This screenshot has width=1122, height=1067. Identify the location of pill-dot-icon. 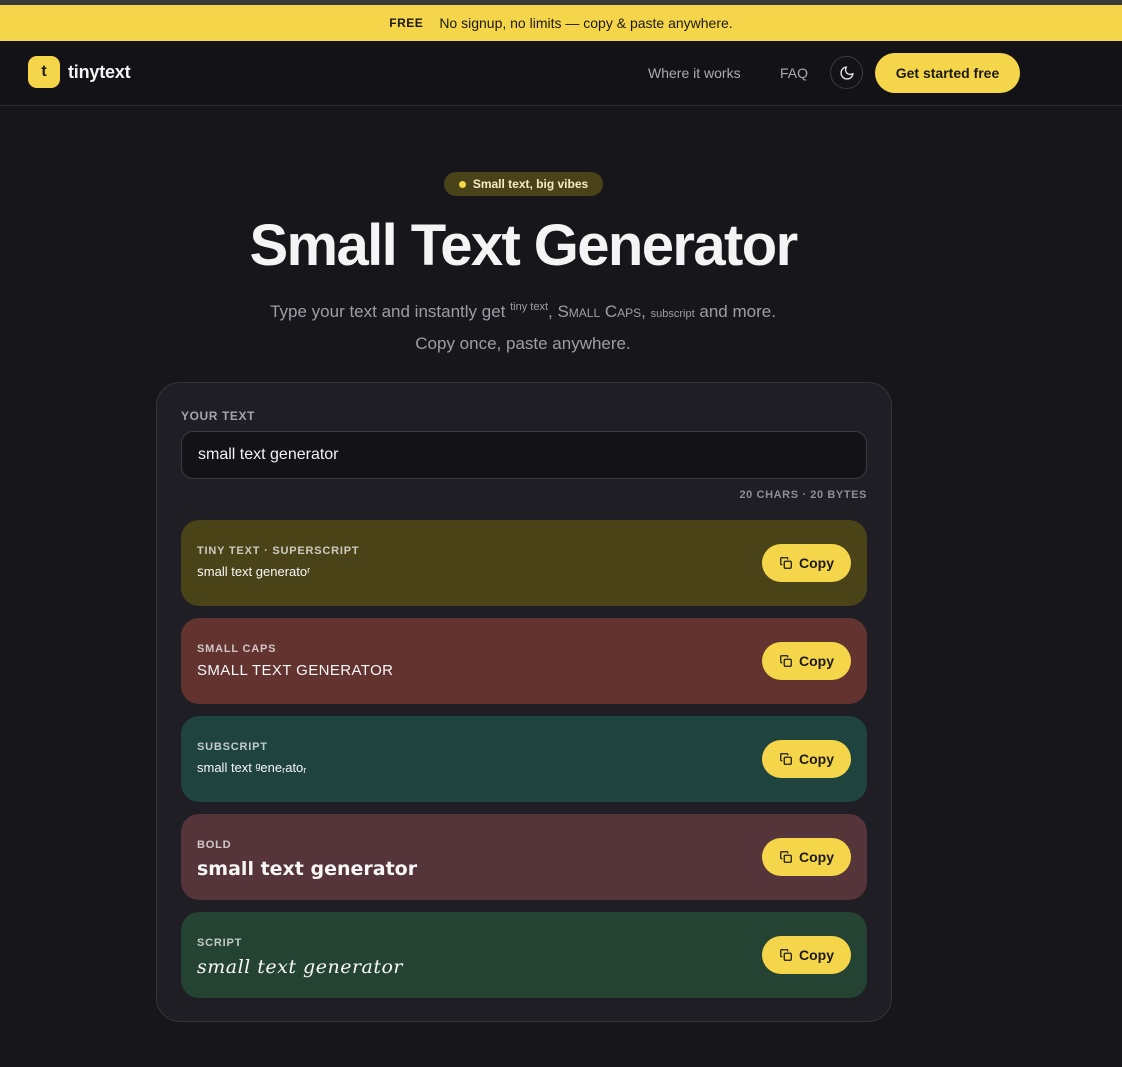
(462, 184).